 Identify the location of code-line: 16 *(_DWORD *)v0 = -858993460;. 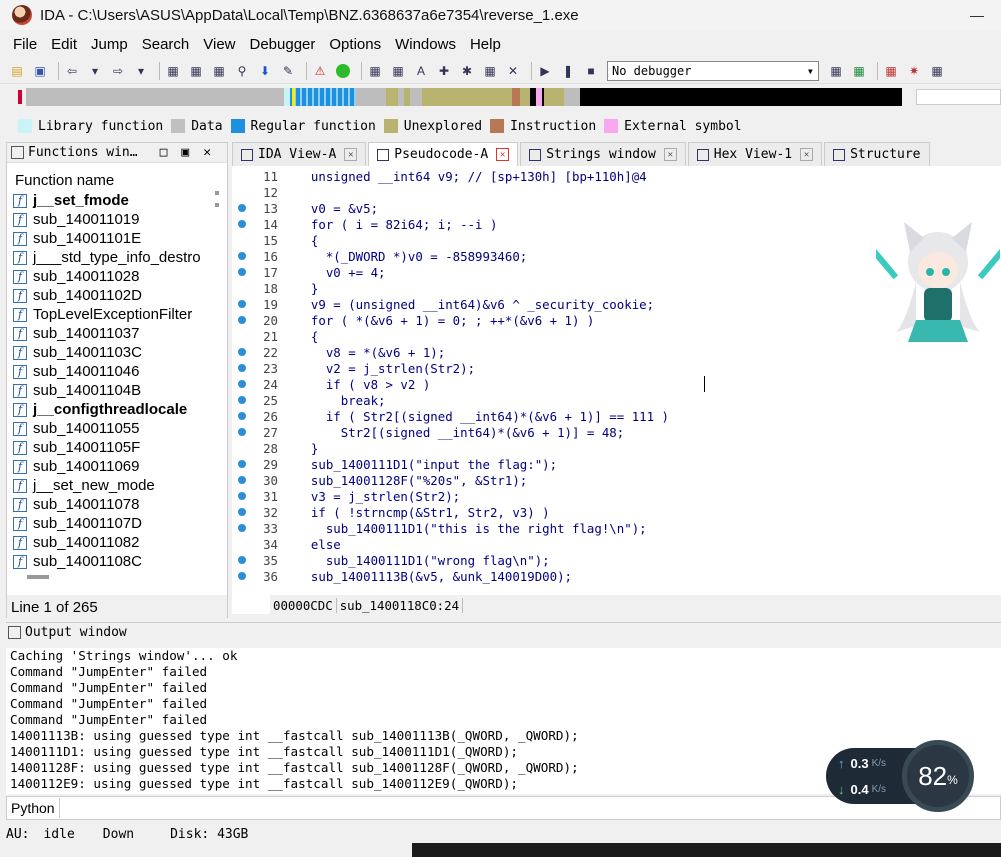
(379, 256).